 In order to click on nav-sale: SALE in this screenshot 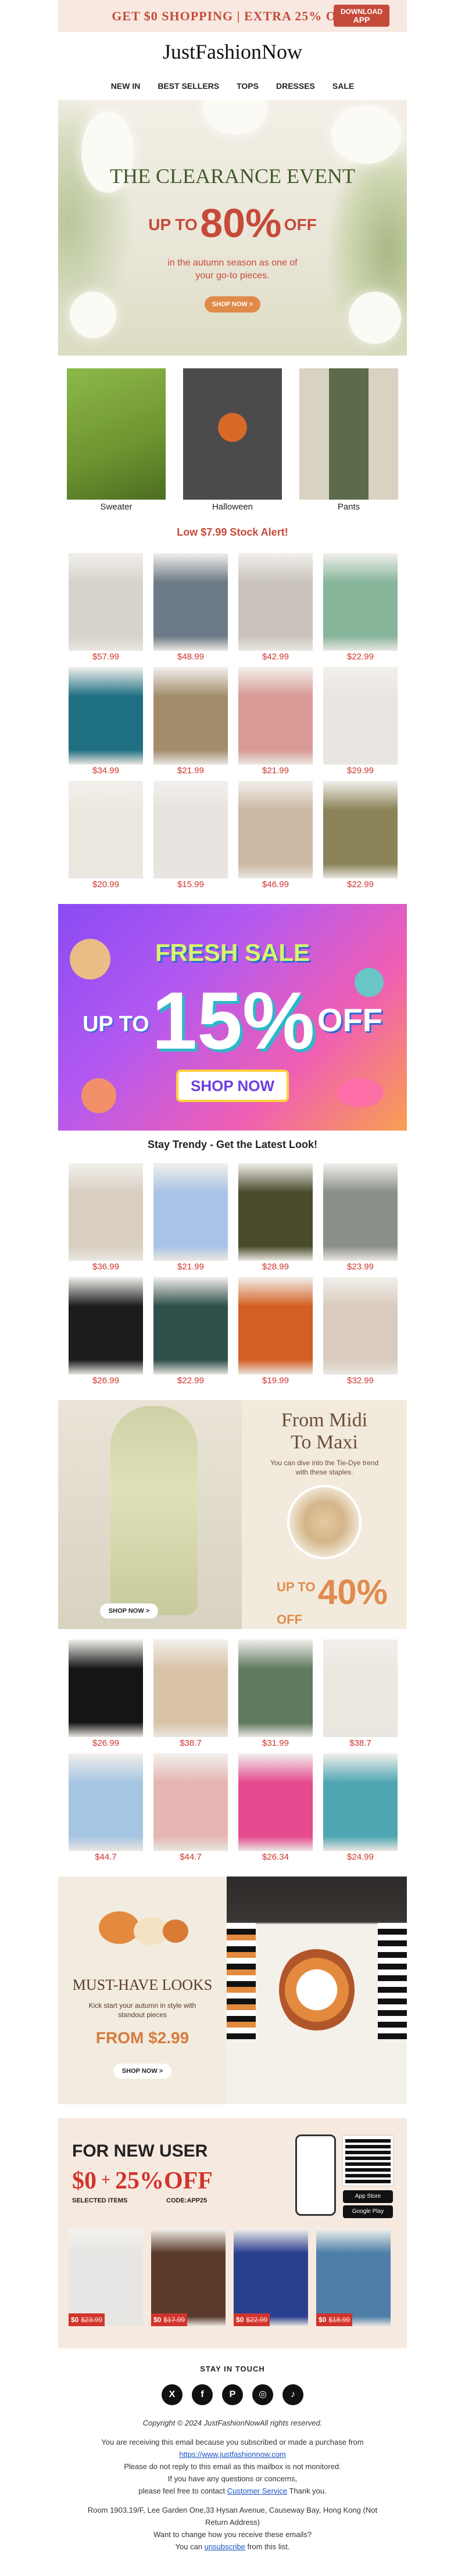, I will do `click(343, 86)`.